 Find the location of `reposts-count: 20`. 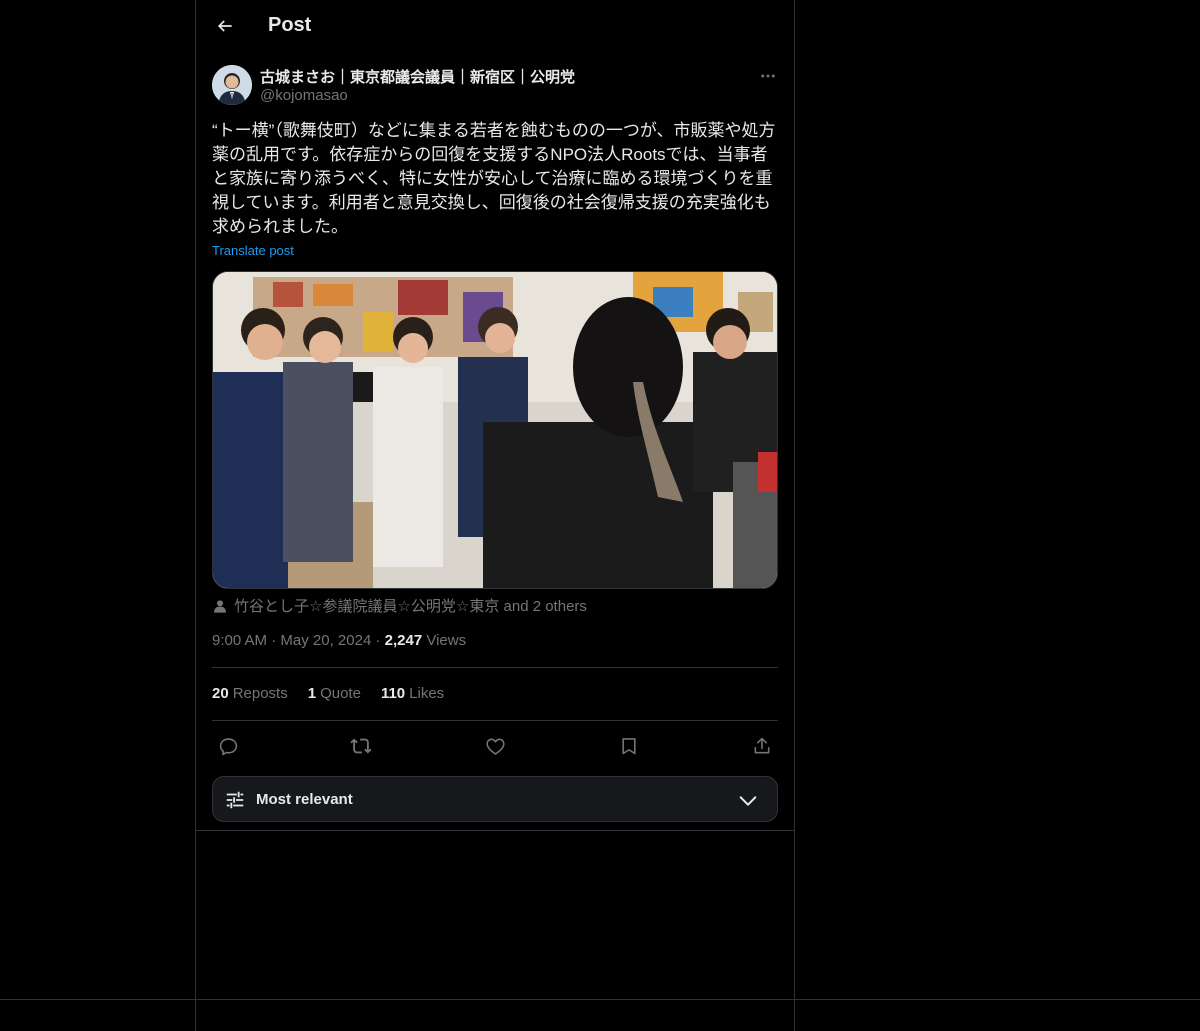

reposts-count: 20 is located at coordinates (220, 693).